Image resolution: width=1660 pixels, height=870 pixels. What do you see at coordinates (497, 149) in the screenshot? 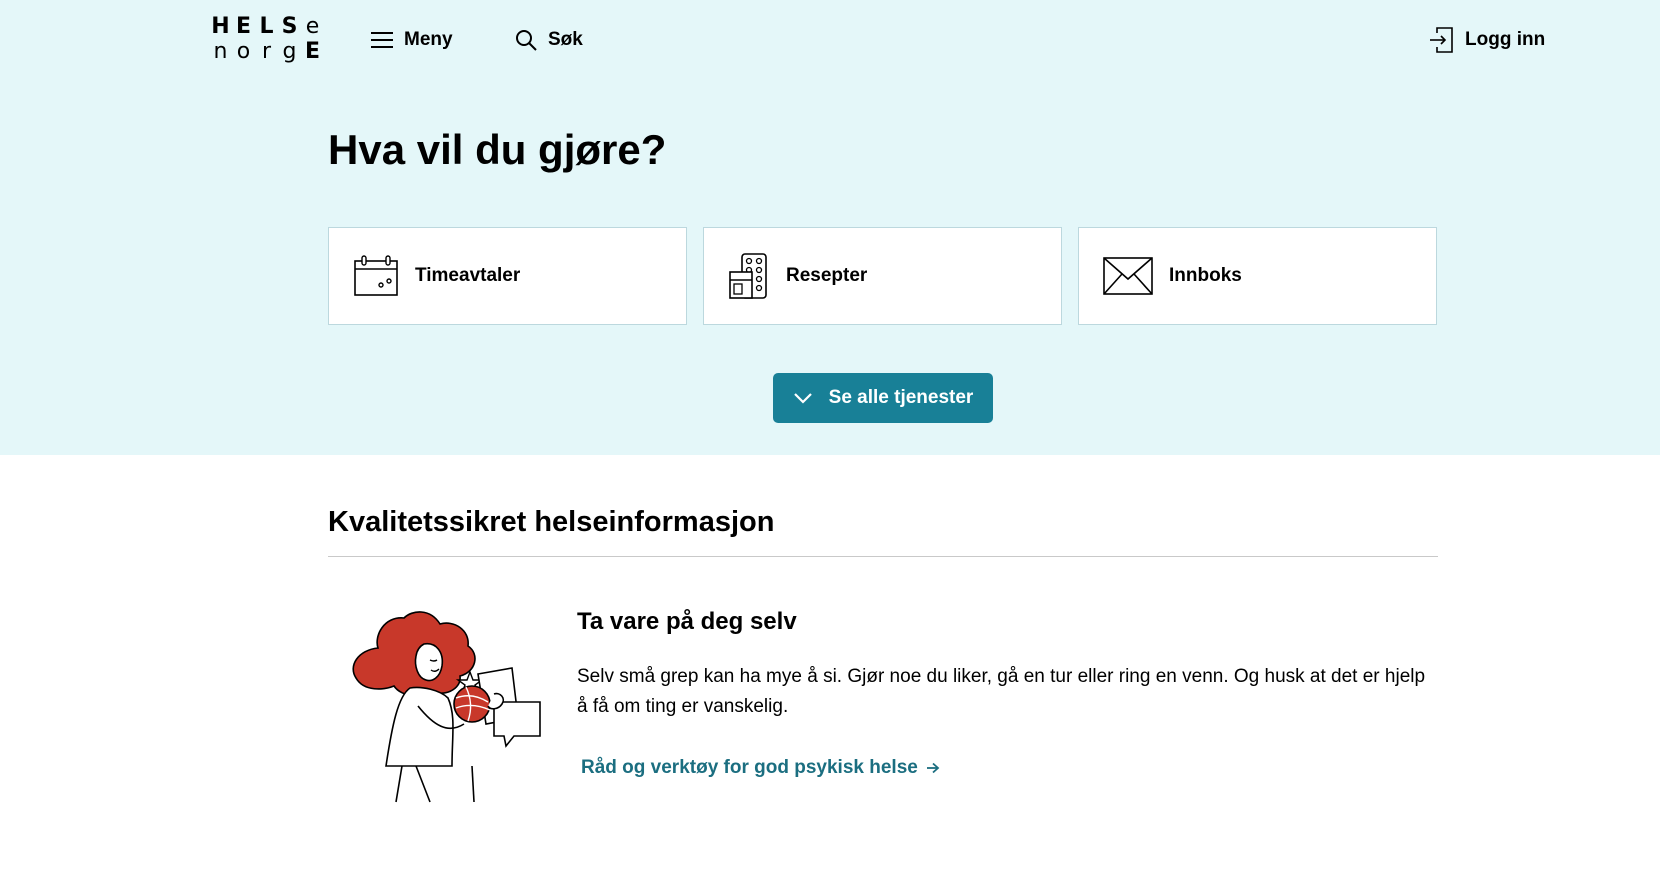
I see `hero-title: Hva vil du gjøre?` at bounding box center [497, 149].